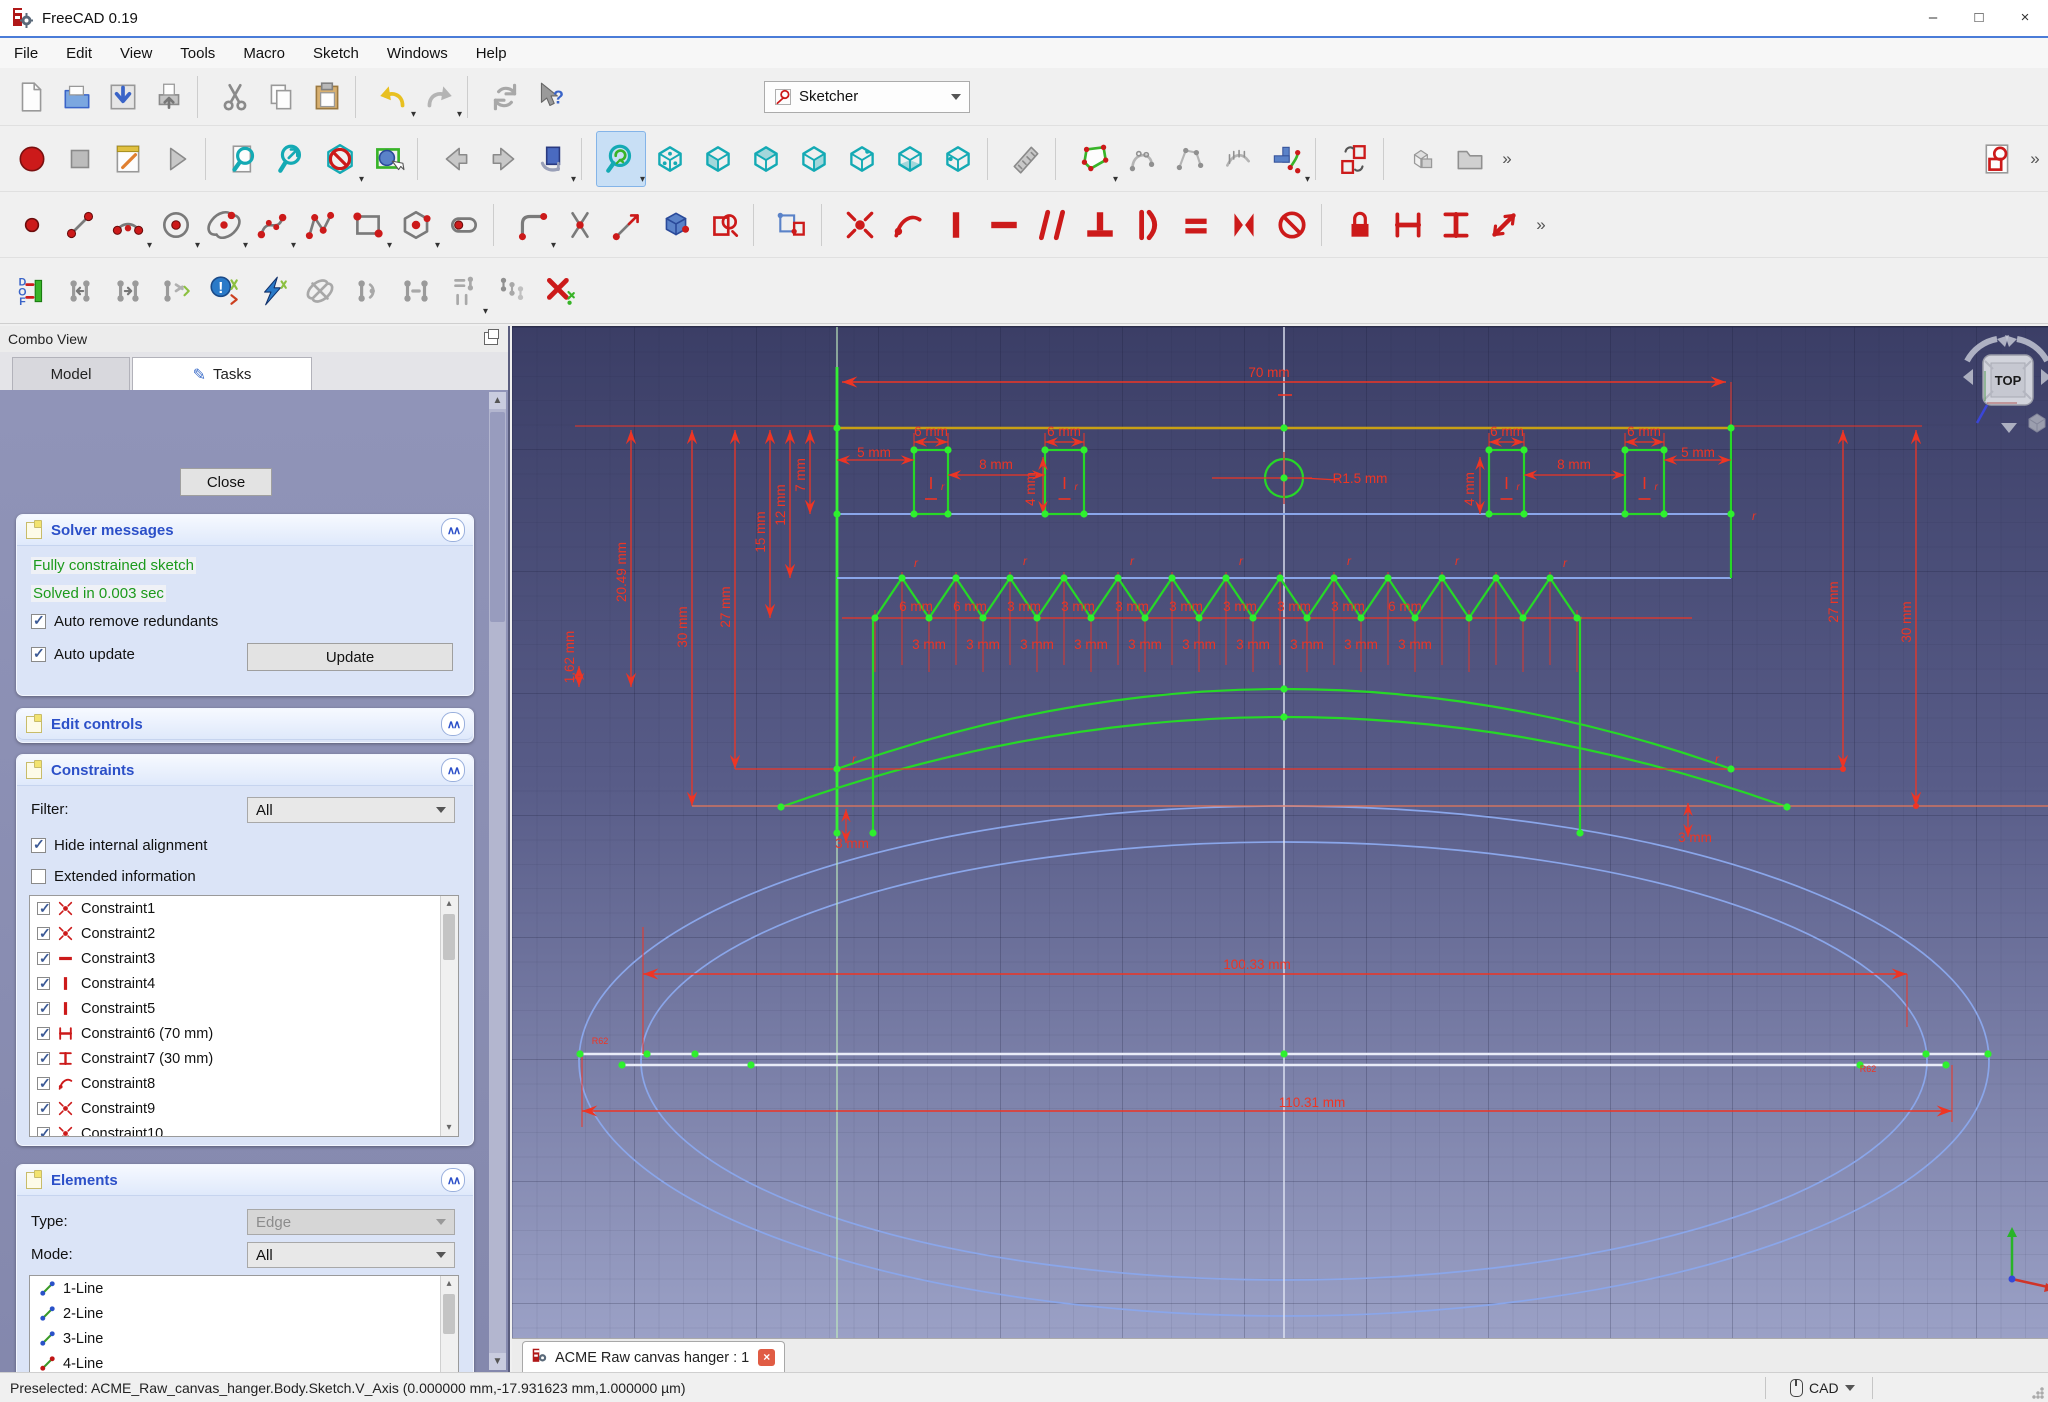  Describe the element at coordinates (1360, 225) in the screenshot. I see `constraint-lock-button` at that location.